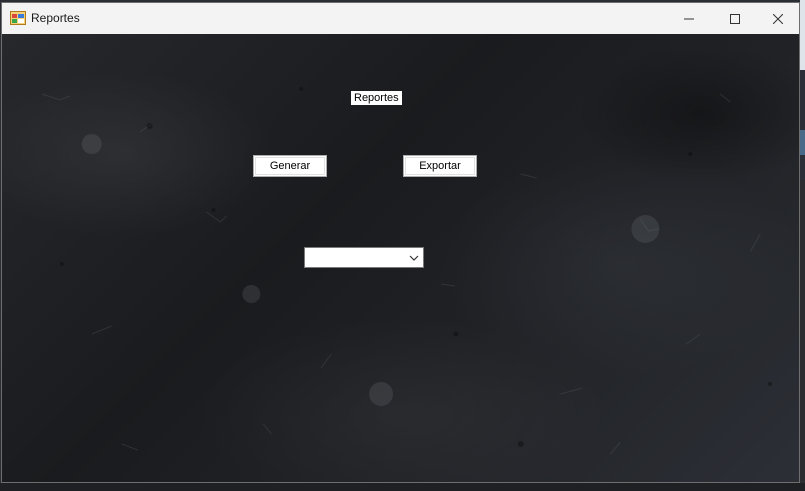 The image size is (805, 491). What do you see at coordinates (802, 245) in the screenshot?
I see `desktop-background` at bounding box center [802, 245].